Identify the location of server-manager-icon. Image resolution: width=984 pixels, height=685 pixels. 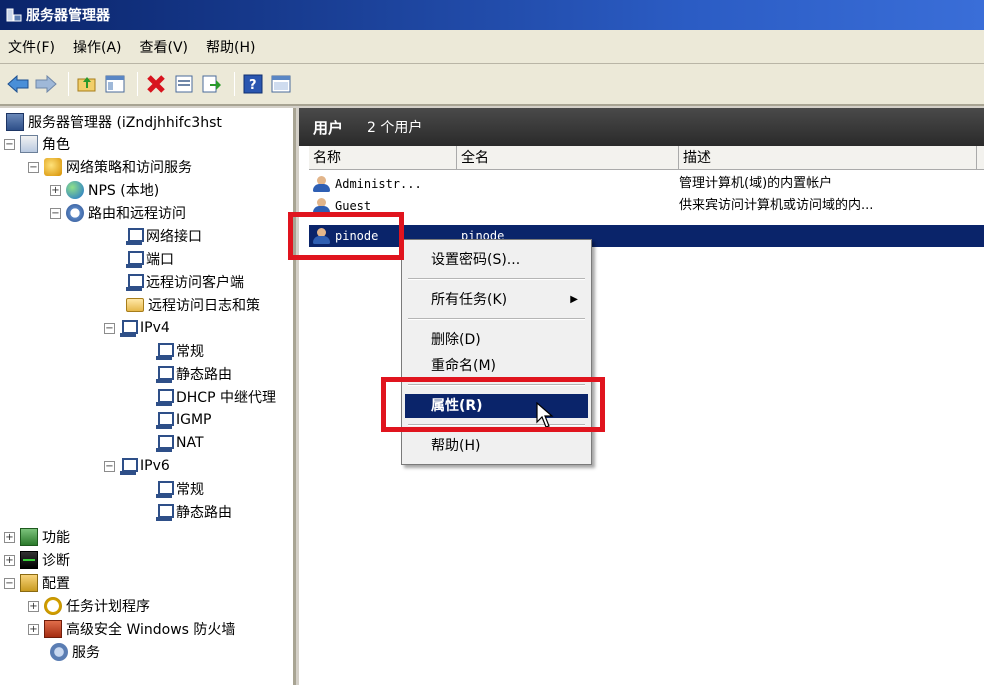
(14, 15).